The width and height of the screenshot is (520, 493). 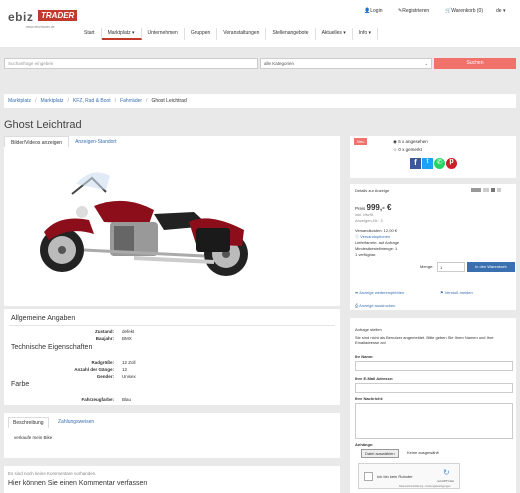 What do you see at coordinates (379, 292) in the screenshot?
I see `recommend-link: ➦ Anzeige weiterempfehlen` at bounding box center [379, 292].